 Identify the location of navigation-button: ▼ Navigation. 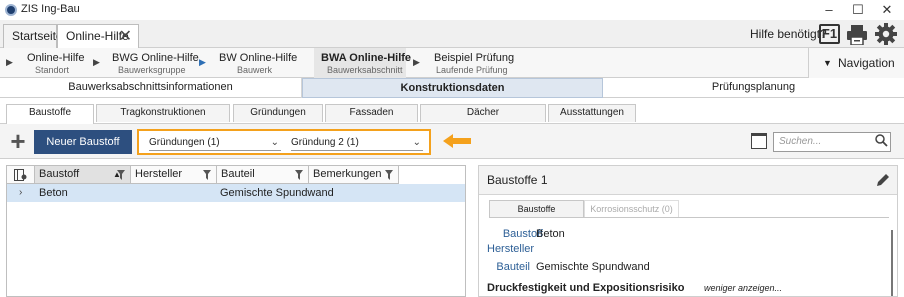
(856, 63).